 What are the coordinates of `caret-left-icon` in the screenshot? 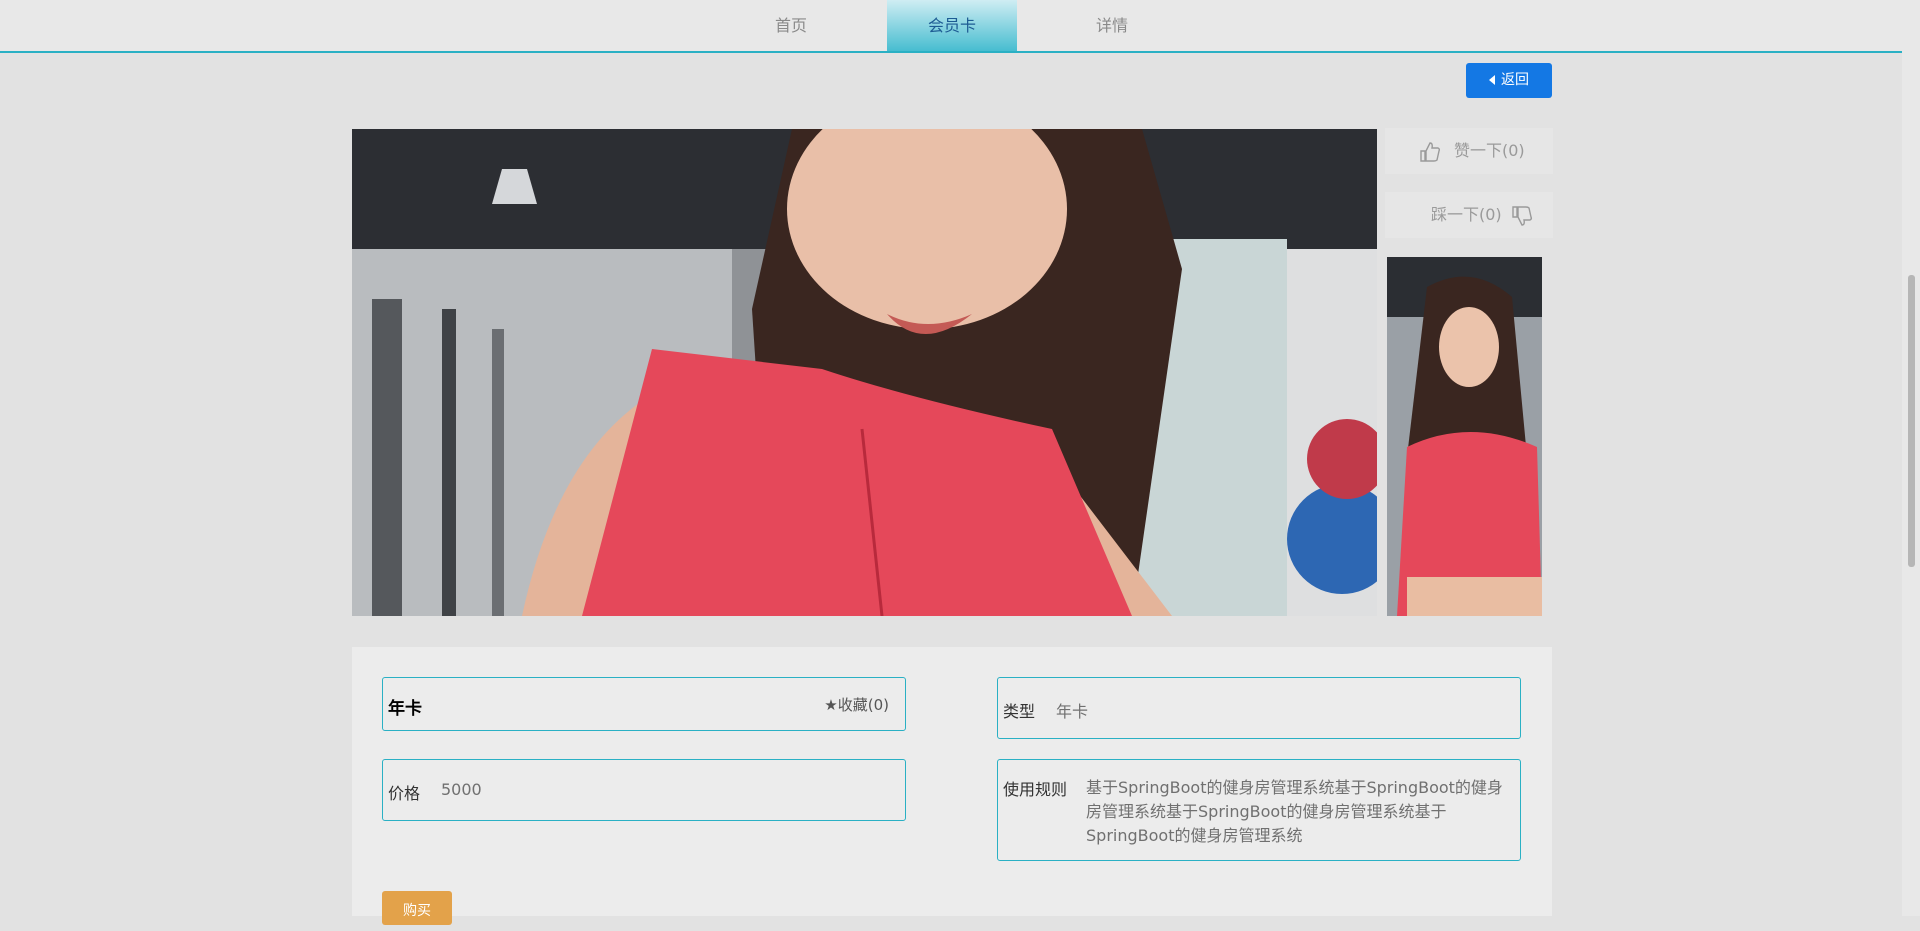 It's located at (1492, 80).